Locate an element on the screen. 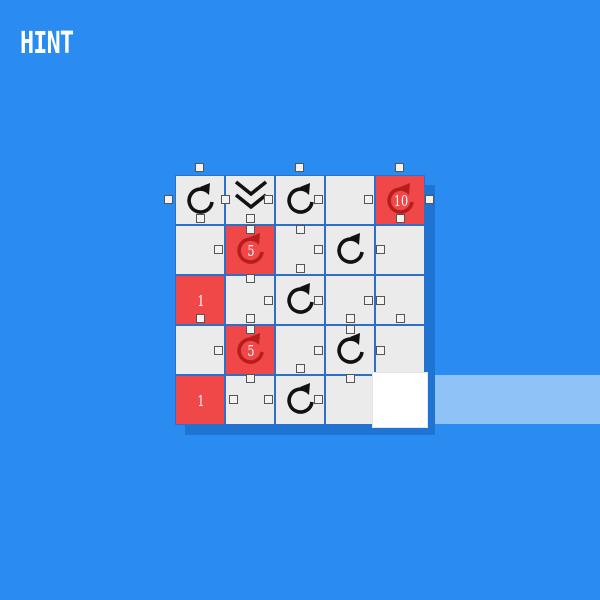 The width and height of the screenshot is (600, 600). tile-move-count: 1 is located at coordinates (201, 401).